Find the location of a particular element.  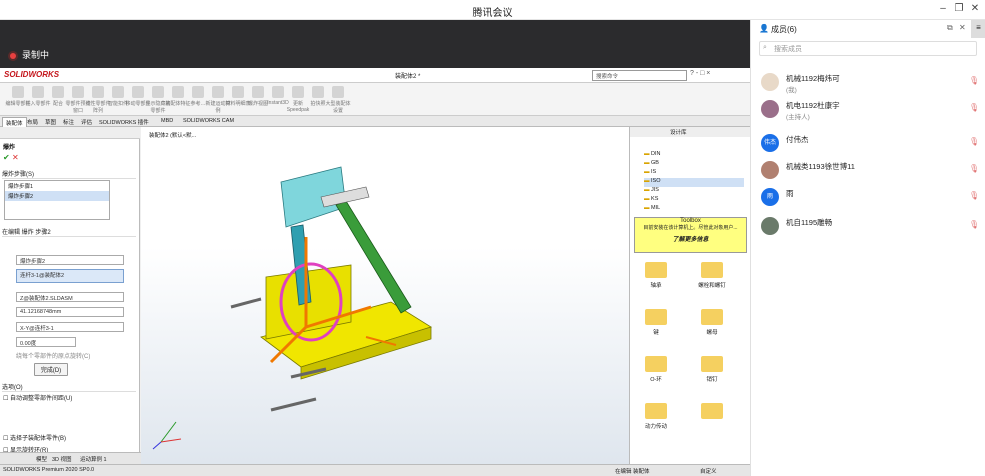

library-folder: ▬ JIS is located at coordinates (694, 191).